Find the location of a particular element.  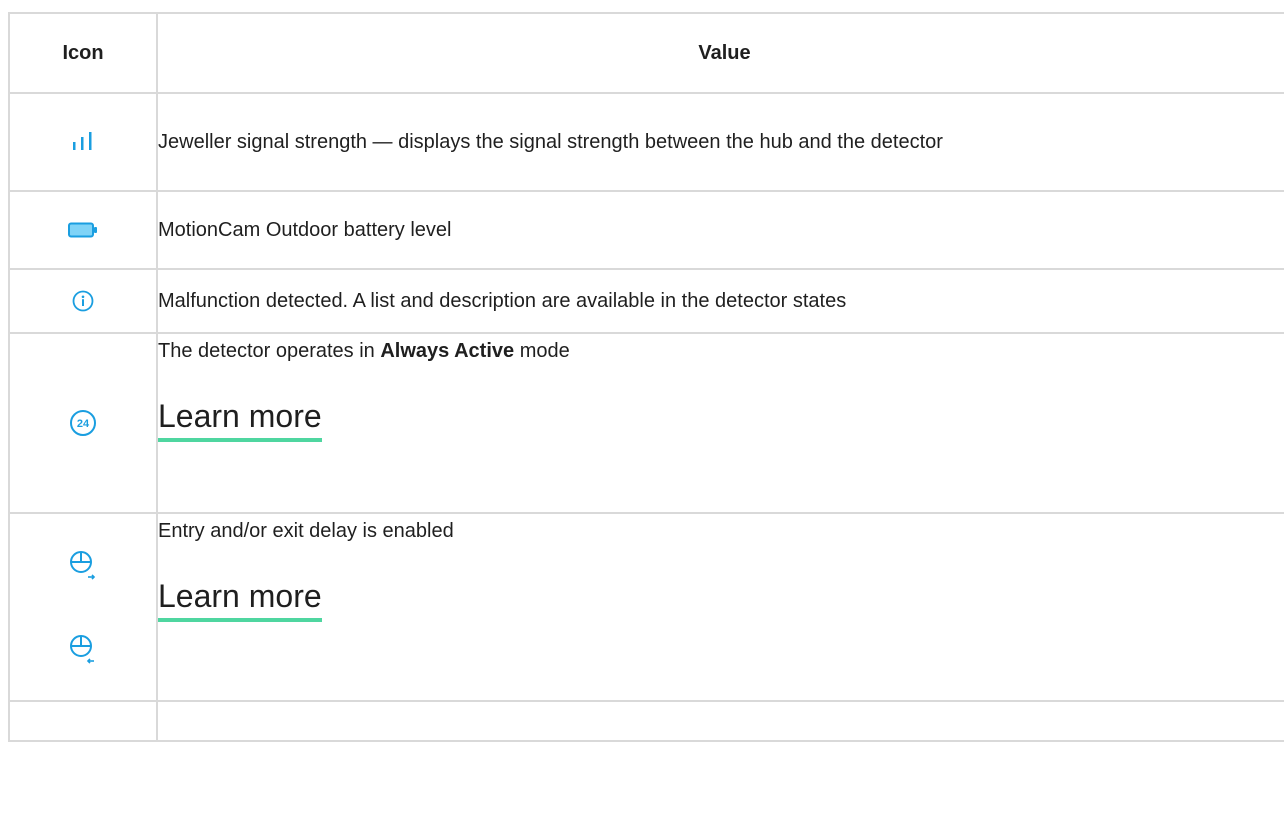

row-text: Entry and/or exit delay is enabled is located at coordinates (306, 531).